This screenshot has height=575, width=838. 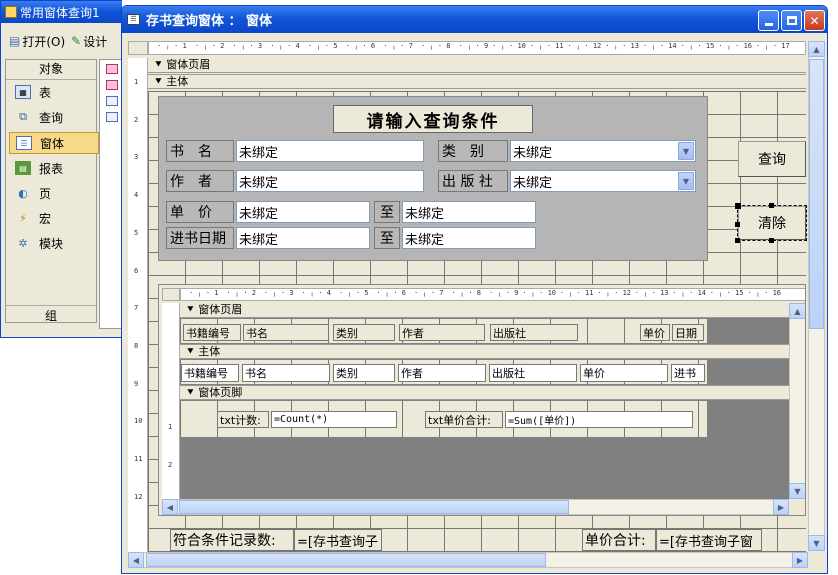 I want to click on header-label-book-name: 书名, so click(x=286, y=332).